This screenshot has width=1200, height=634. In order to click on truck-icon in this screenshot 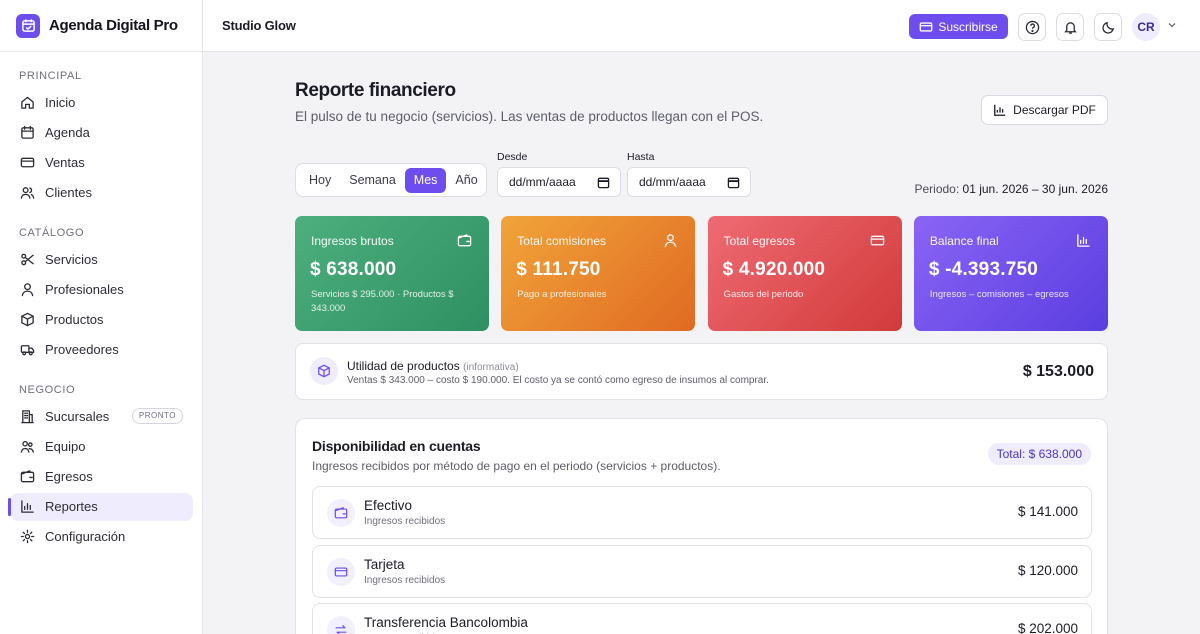, I will do `click(27, 350)`.